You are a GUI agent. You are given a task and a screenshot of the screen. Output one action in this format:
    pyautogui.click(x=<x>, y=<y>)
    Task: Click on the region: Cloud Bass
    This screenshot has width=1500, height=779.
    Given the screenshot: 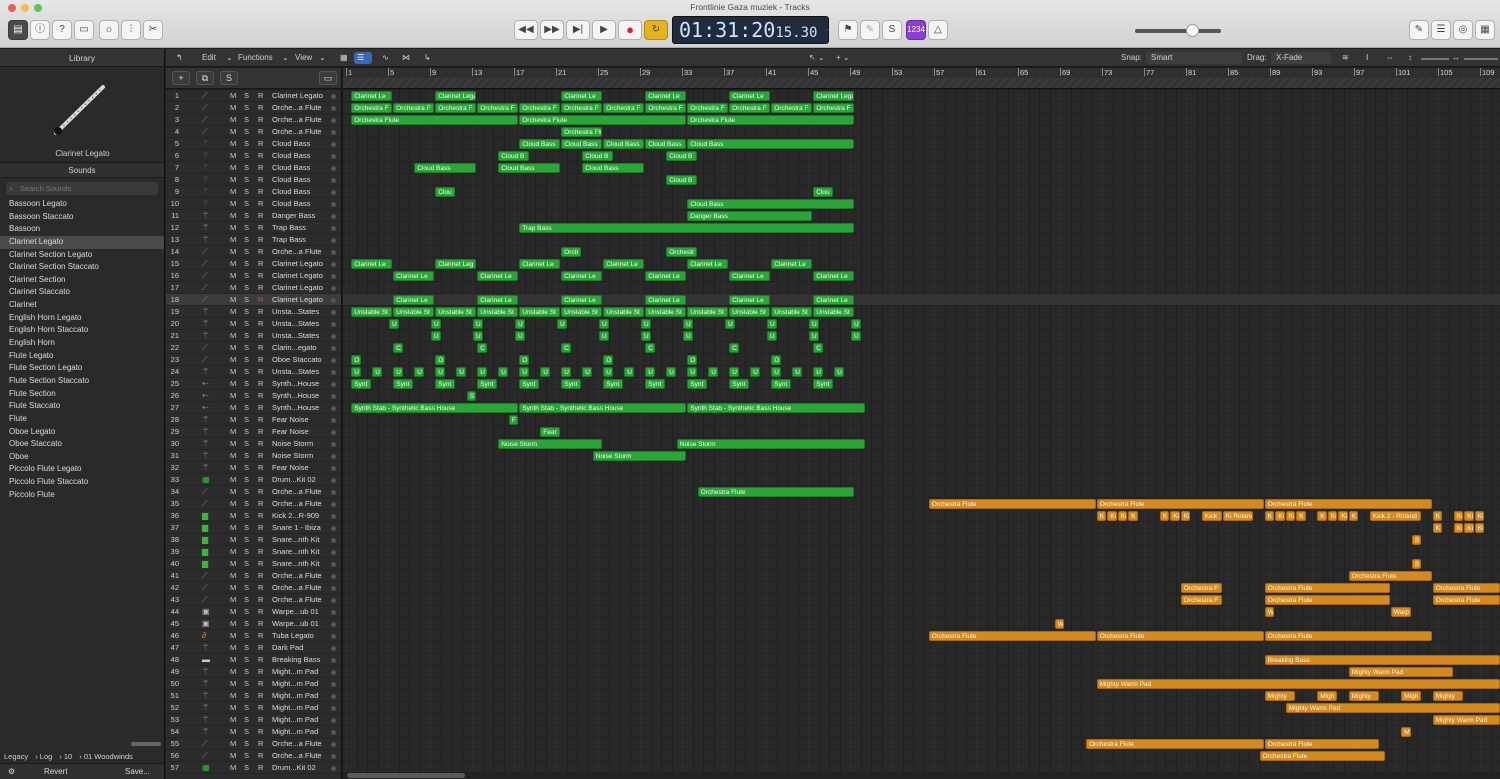 What is the action you would take?
    pyautogui.click(x=540, y=144)
    